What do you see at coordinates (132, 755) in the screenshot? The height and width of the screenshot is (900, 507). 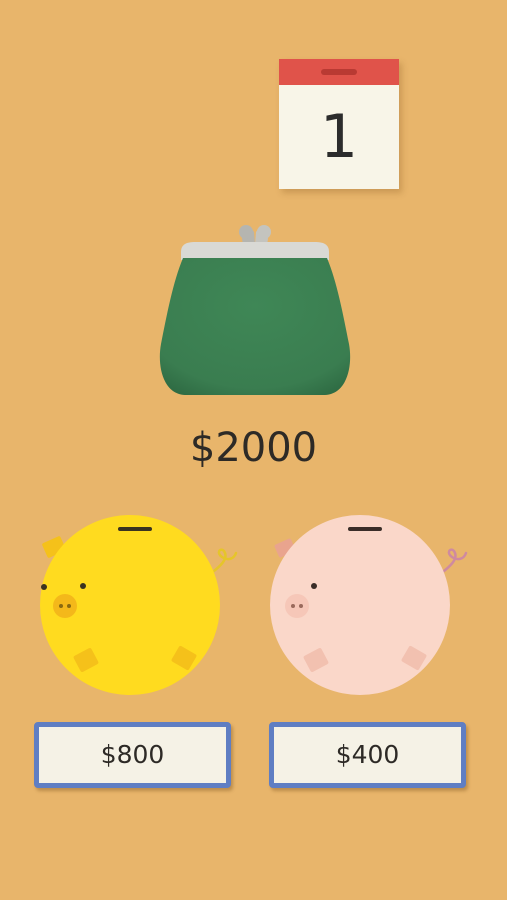 I see `yellow-bank-amount-button: $800` at bounding box center [132, 755].